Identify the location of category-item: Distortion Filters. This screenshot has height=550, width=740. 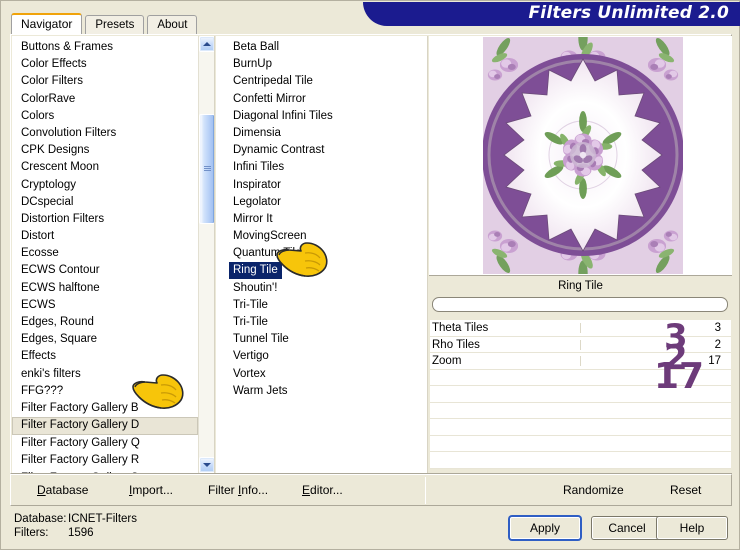
(105, 219).